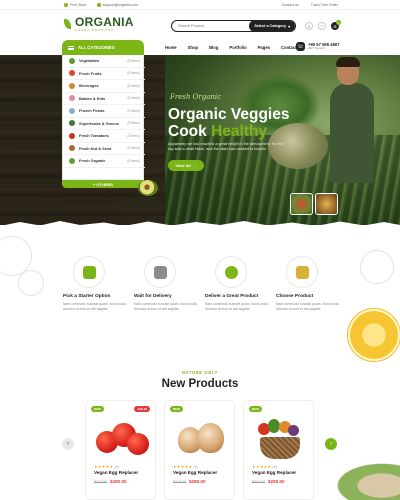  Describe the element at coordinates (324, 5) in the screenshot. I see `track-order-link: Track Your Order` at that location.